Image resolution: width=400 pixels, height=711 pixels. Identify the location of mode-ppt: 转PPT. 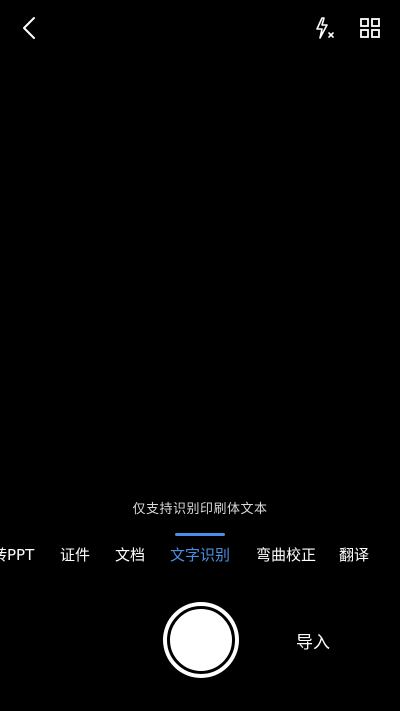
(17, 554).